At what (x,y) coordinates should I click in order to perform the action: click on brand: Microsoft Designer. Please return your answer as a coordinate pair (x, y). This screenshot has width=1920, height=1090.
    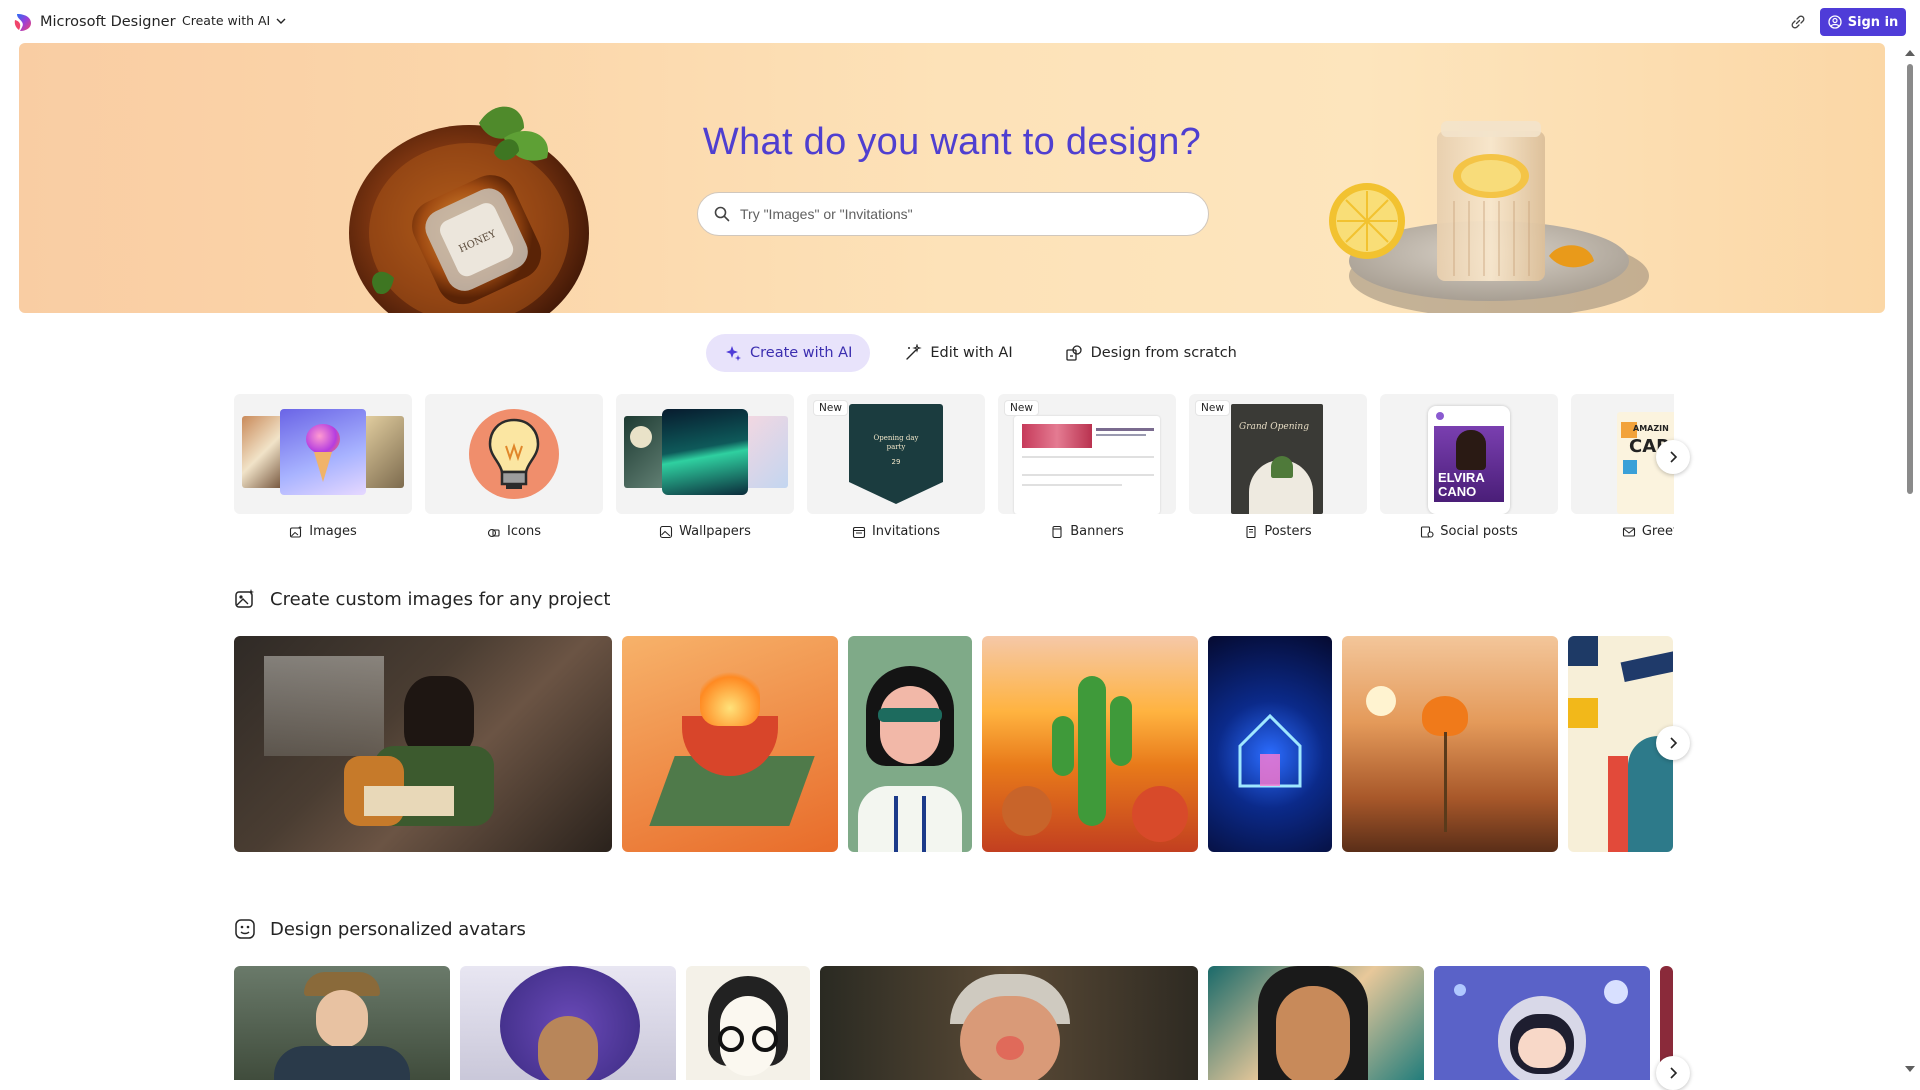
    Looking at the image, I should click on (95, 22).